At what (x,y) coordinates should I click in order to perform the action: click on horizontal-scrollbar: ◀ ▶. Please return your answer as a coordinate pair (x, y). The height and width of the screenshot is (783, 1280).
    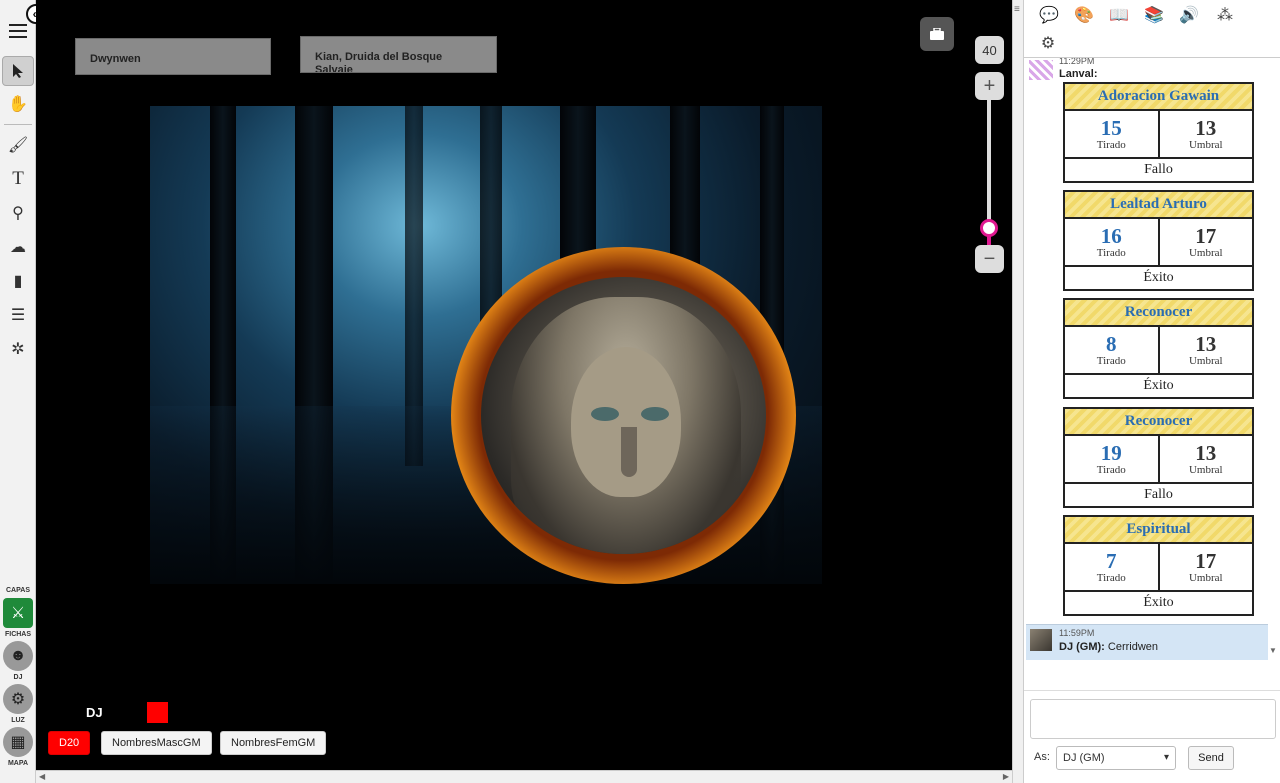
    Looking at the image, I should click on (524, 776).